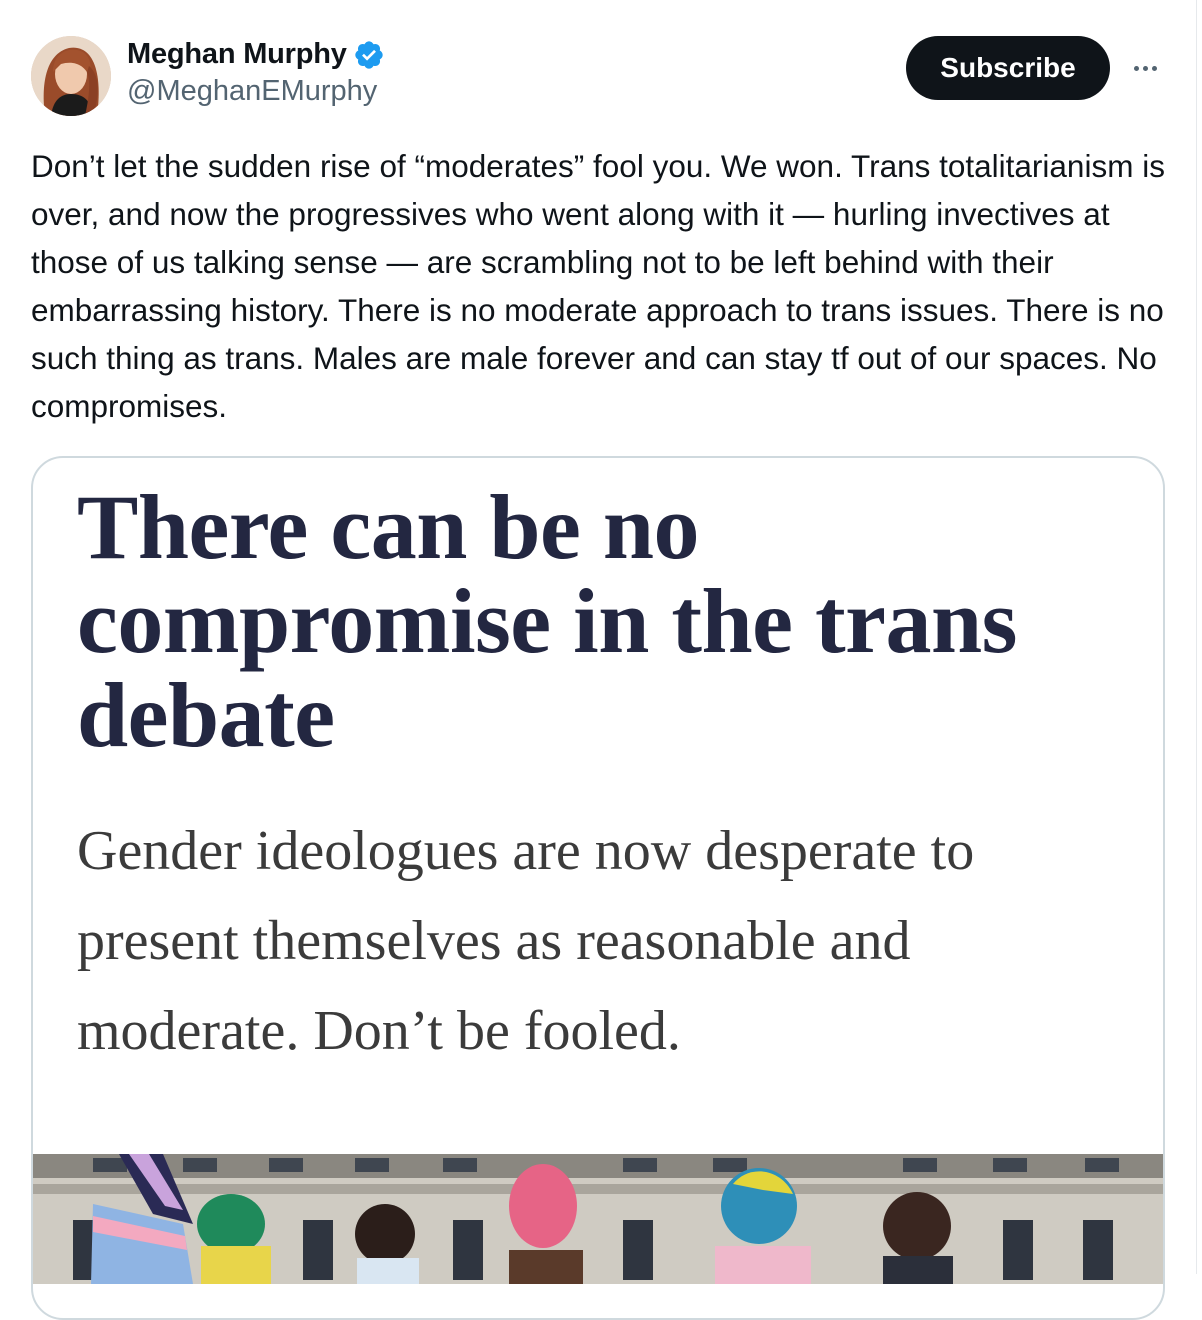  I want to click on avatar, so click(71, 76).